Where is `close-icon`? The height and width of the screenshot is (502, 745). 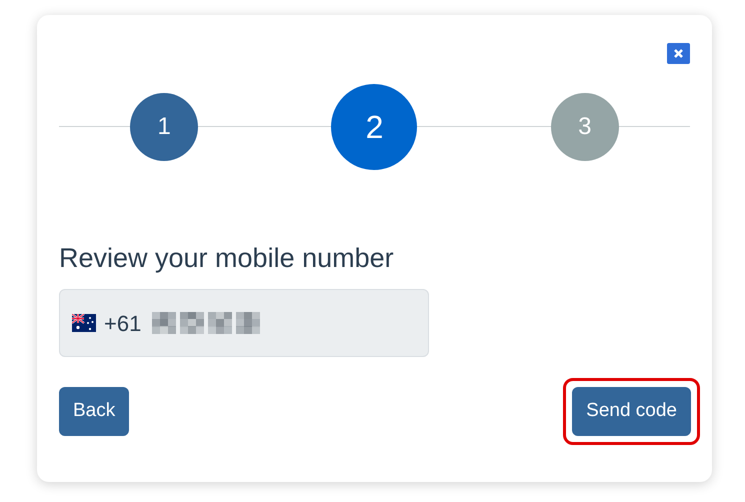 close-icon is located at coordinates (678, 53).